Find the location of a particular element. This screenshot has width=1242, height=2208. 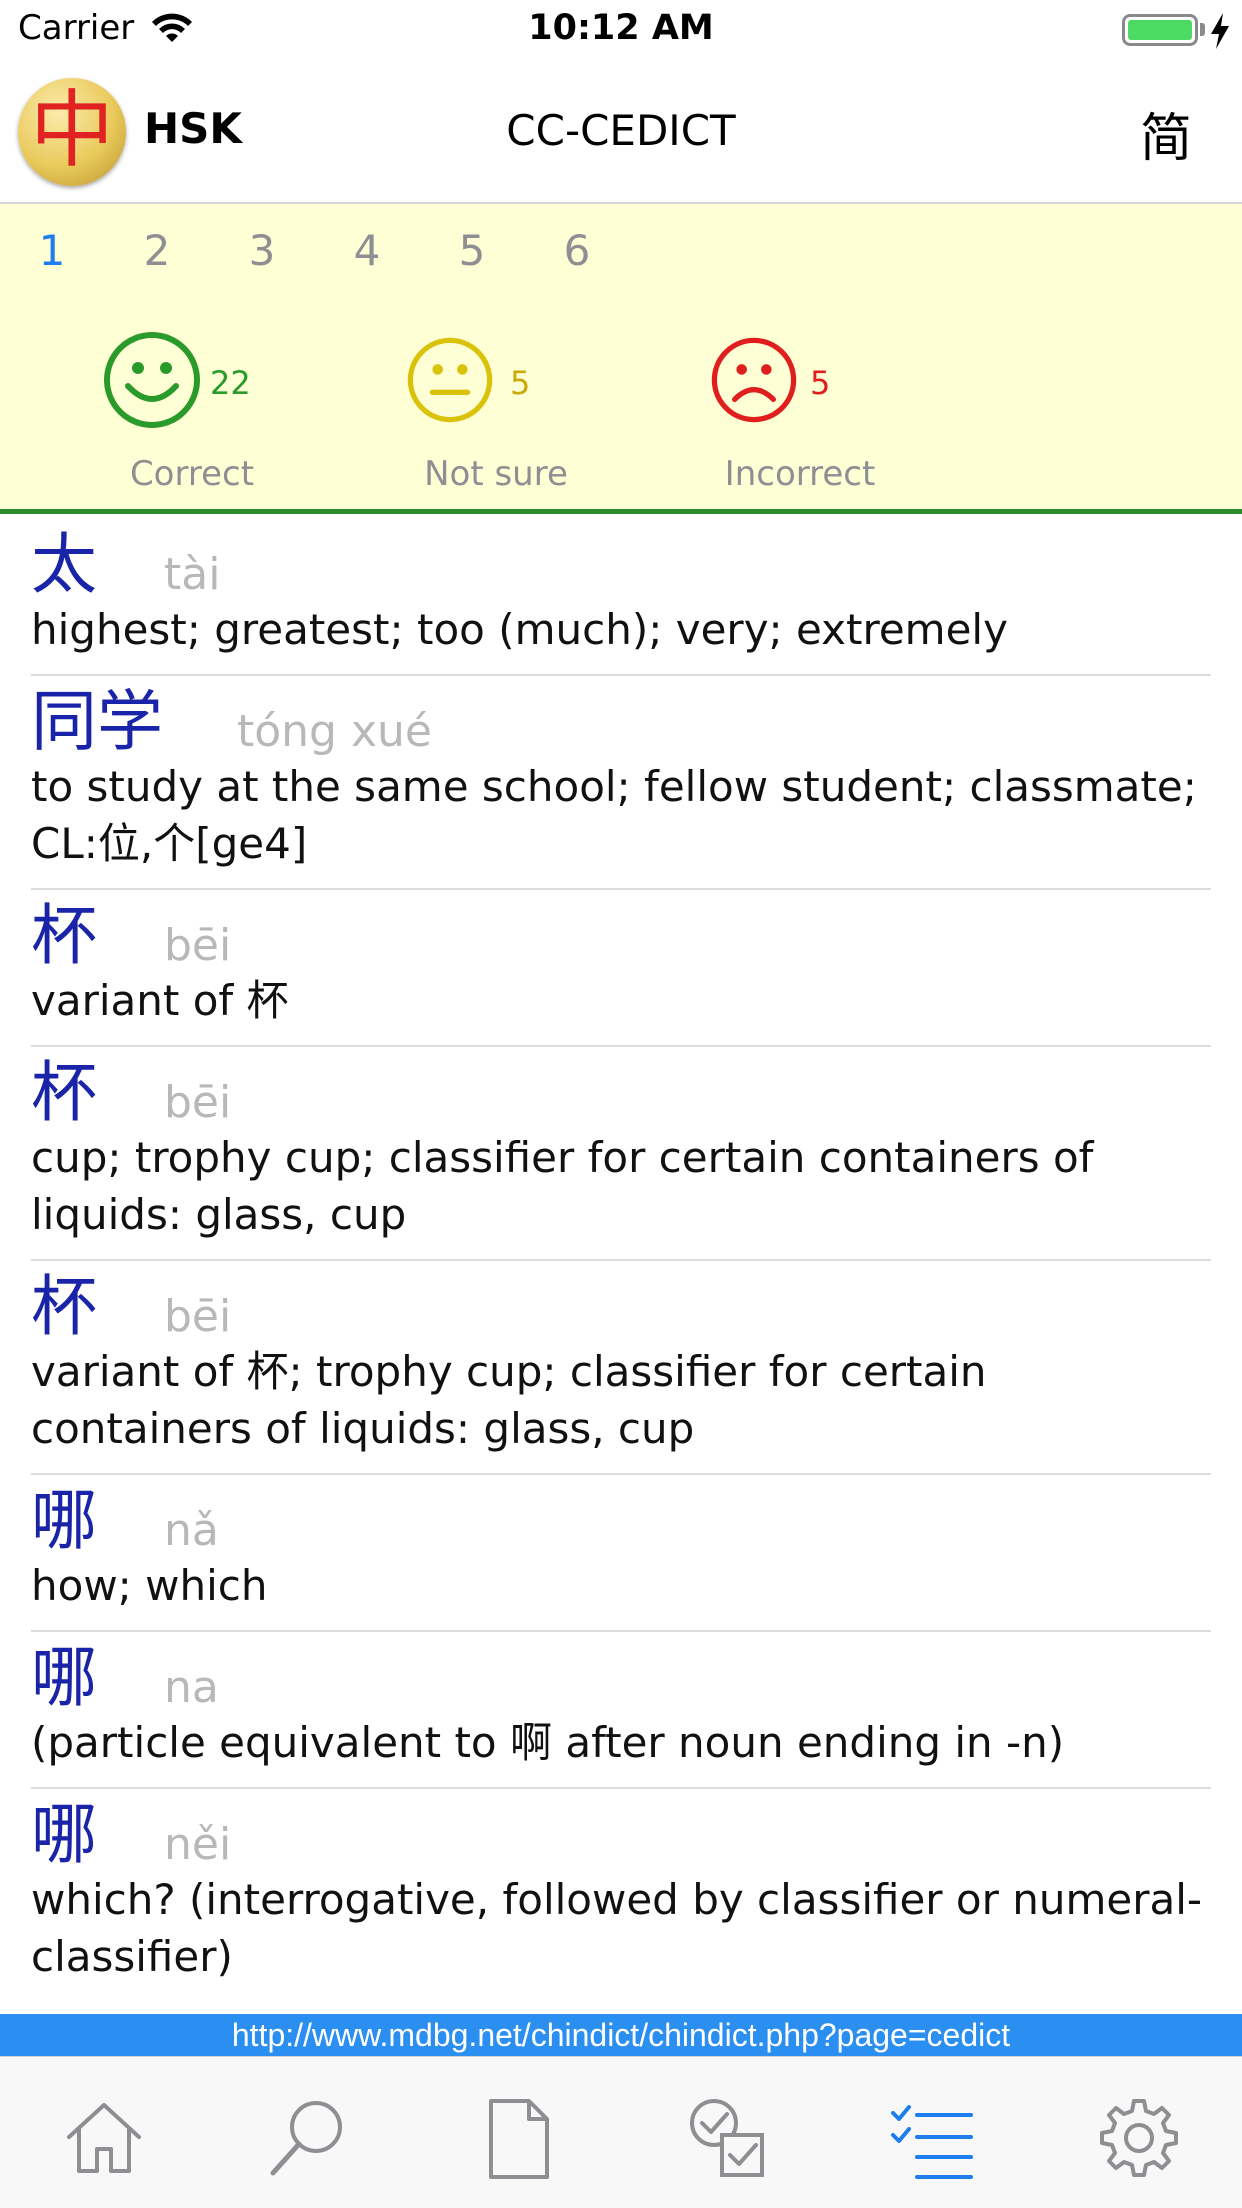

tab-documents is located at coordinates (518, 2138).